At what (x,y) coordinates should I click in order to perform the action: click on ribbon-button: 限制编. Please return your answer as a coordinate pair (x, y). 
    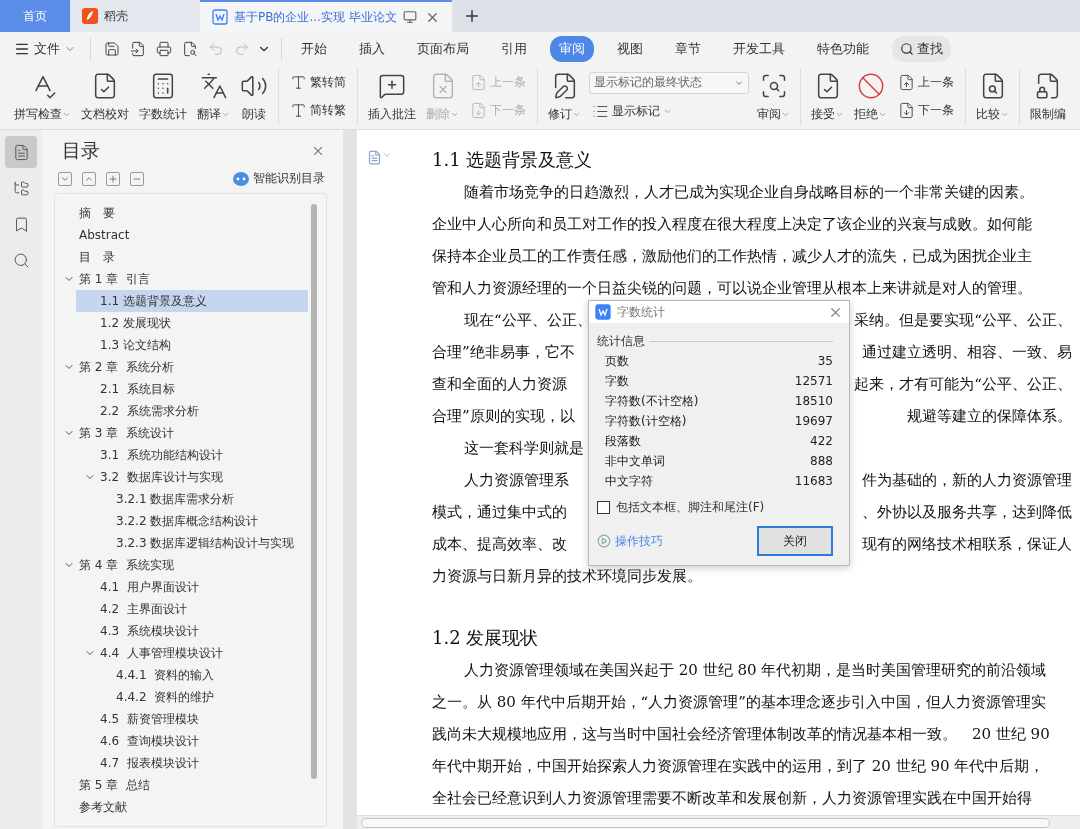
    Looking at the image, I should click on (1048, 96).